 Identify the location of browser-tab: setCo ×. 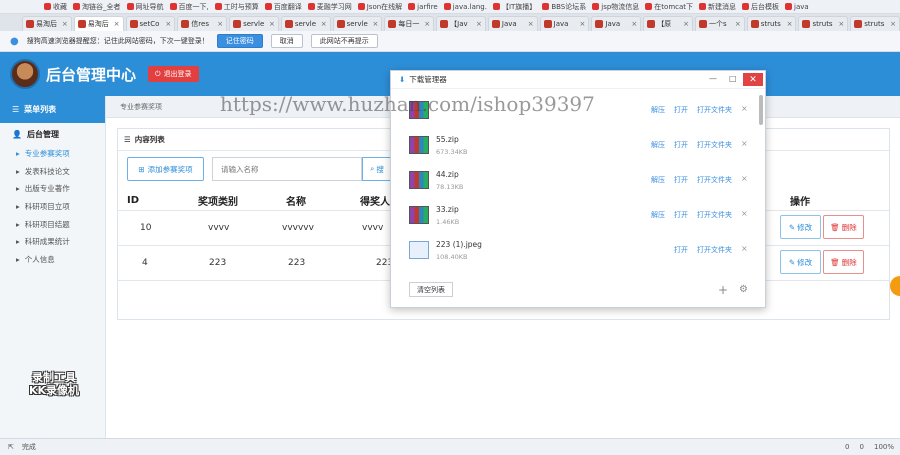
(150, 23).